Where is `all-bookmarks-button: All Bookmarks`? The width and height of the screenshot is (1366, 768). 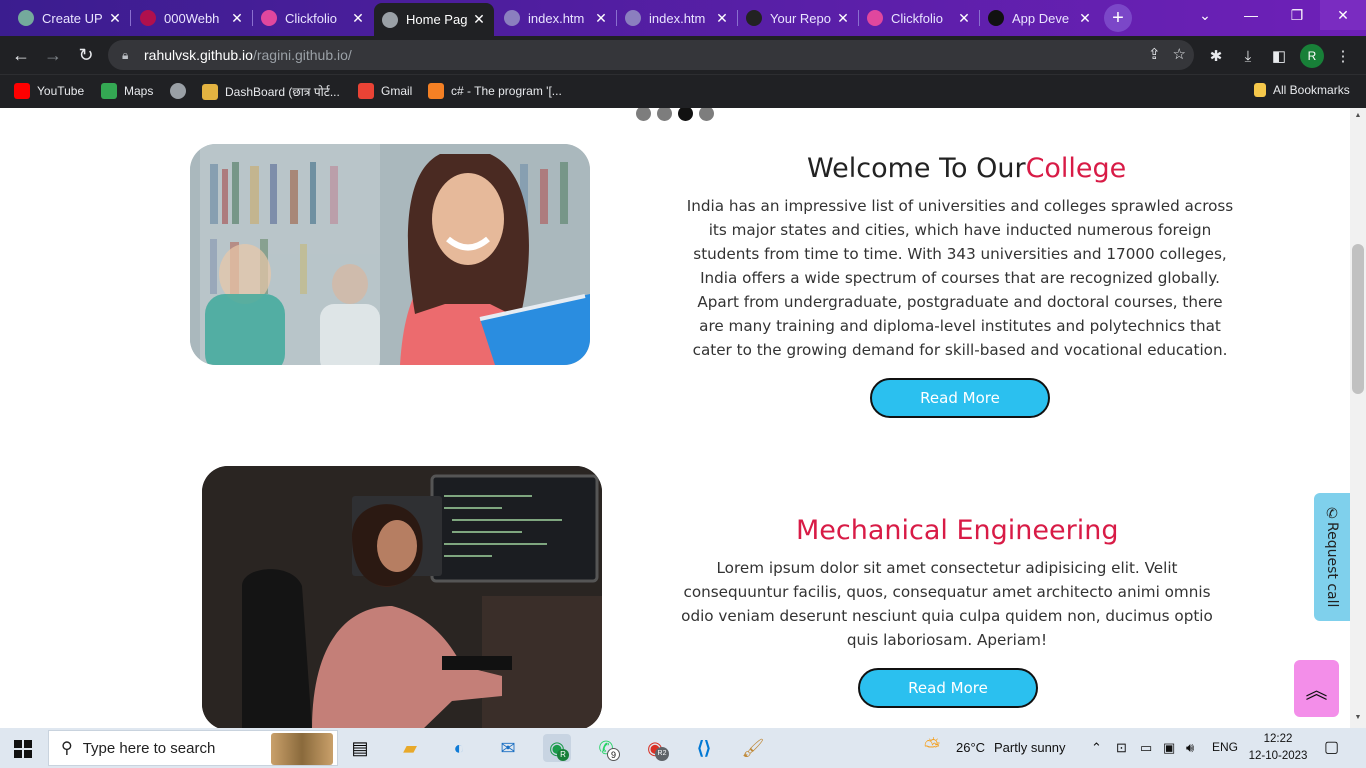 all-bookmarks-button: All Bookmarks is located at coordinates (1302, 90).